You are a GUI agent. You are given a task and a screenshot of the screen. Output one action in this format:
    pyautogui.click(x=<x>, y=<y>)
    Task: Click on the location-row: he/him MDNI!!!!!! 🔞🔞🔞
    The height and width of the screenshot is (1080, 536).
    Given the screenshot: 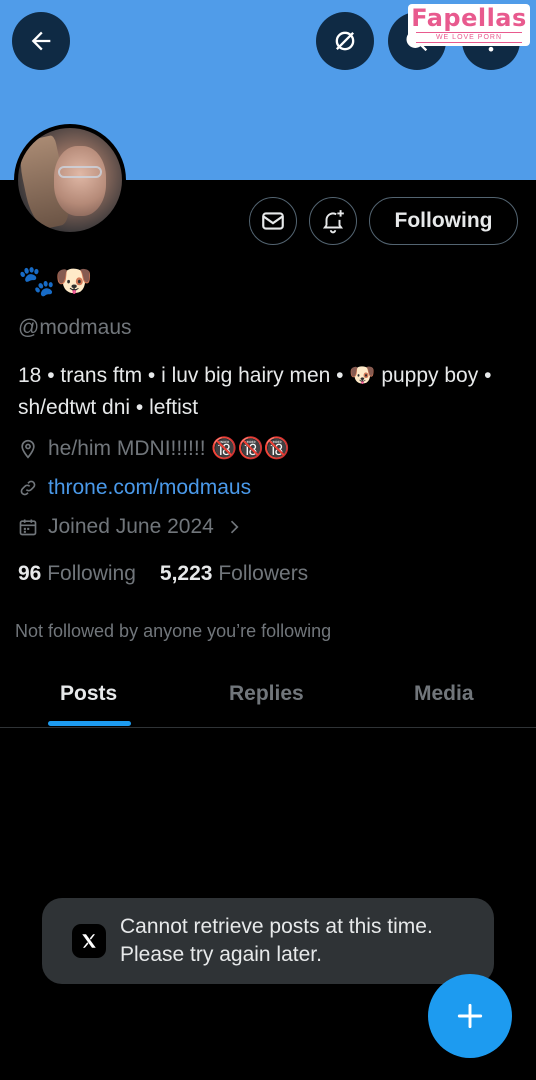 What is the action you would take?
    pyautogui.click(x=154, y=449)
    